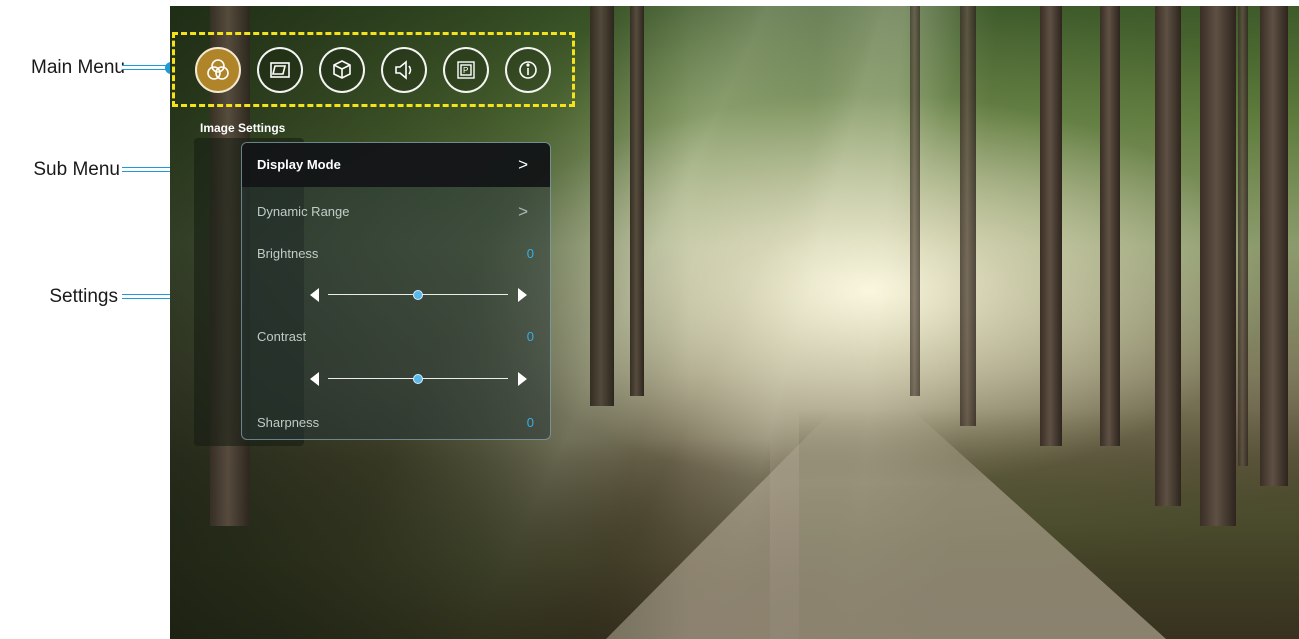  I want to click on sharpness-value: 0, so click(530, 422).